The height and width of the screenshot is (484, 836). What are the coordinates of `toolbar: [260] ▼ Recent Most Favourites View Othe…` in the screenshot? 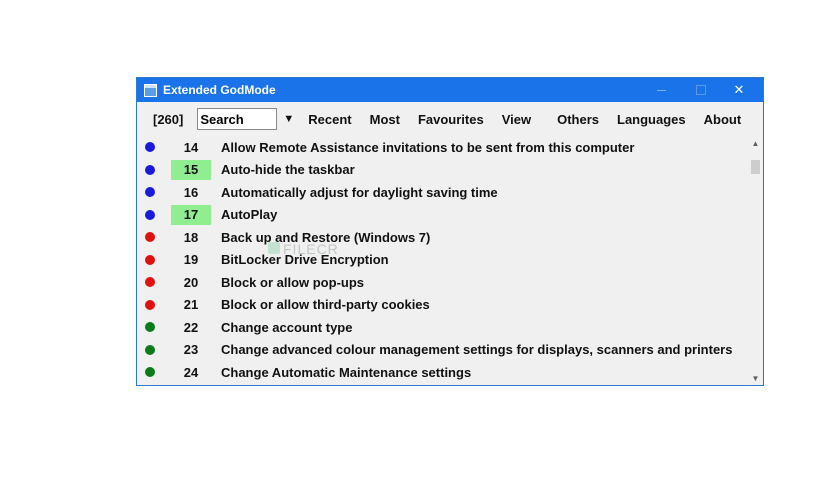 It's located at (450, 119).